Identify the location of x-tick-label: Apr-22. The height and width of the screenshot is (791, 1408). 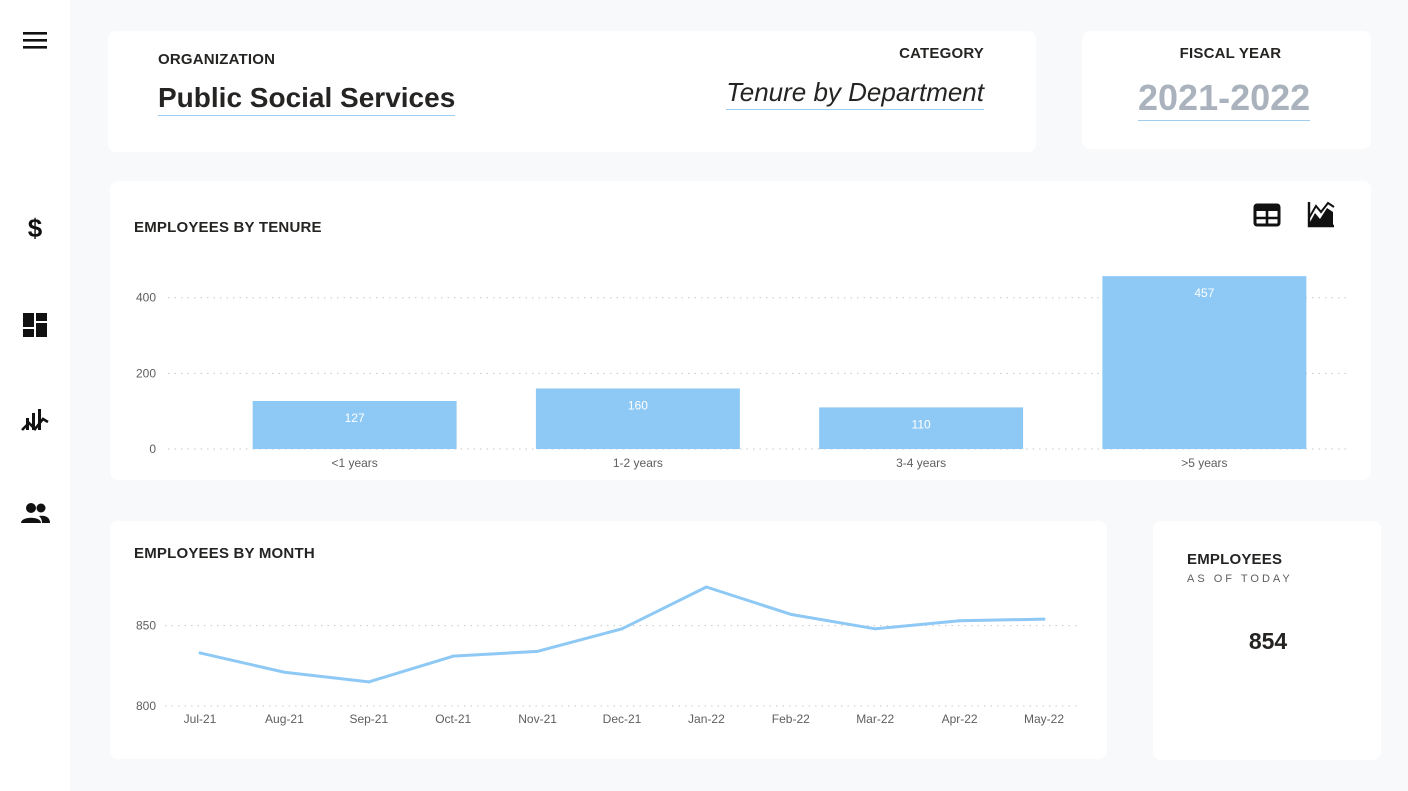
(960, 719).